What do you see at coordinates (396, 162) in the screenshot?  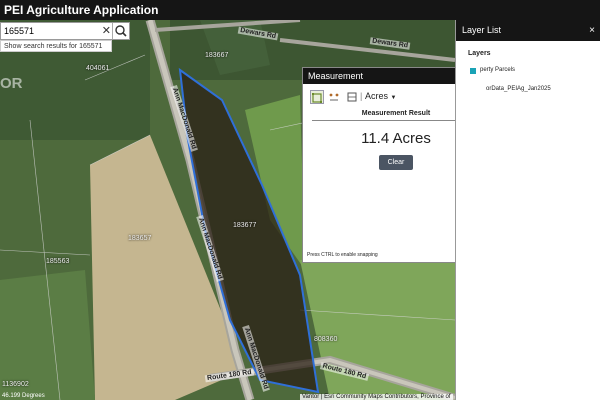 I see `clear-button: Clear` at bounding box center [396, 162].